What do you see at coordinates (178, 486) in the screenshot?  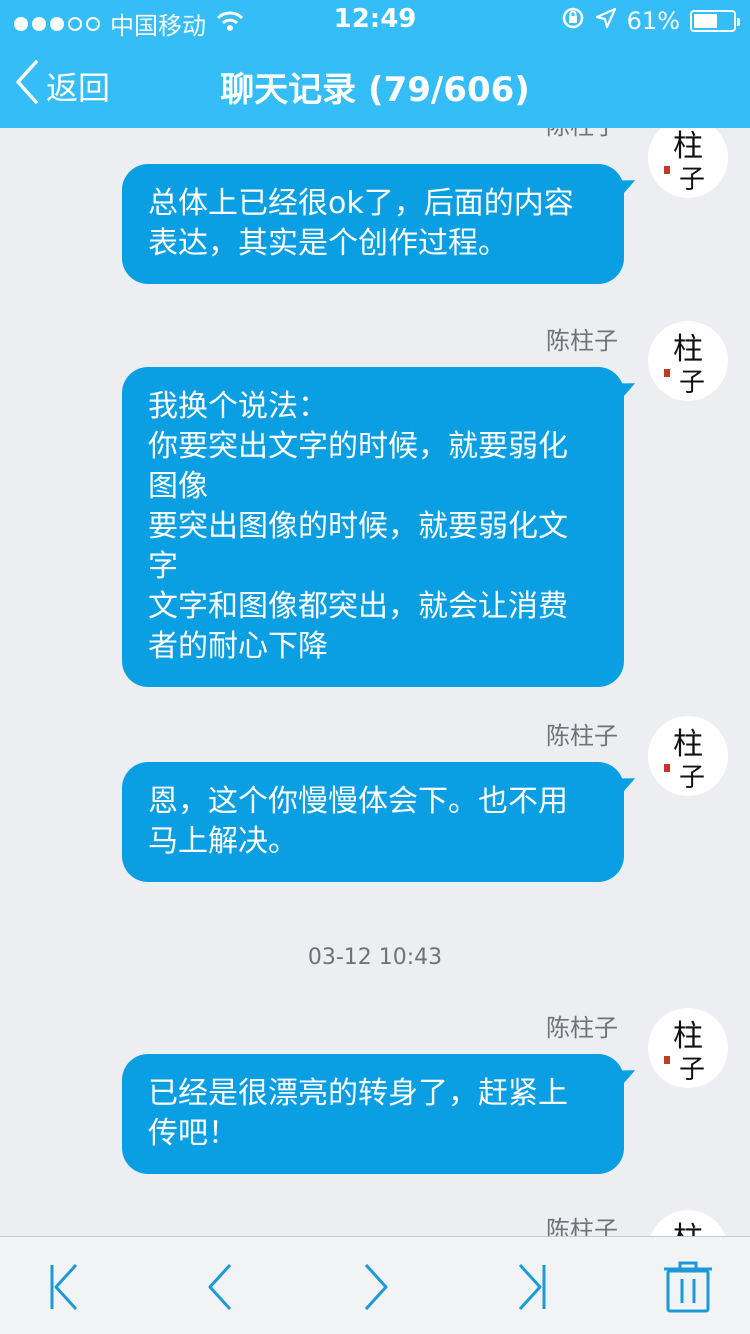 I see `message-text-line: 图像` at bounding box center [178, 486].